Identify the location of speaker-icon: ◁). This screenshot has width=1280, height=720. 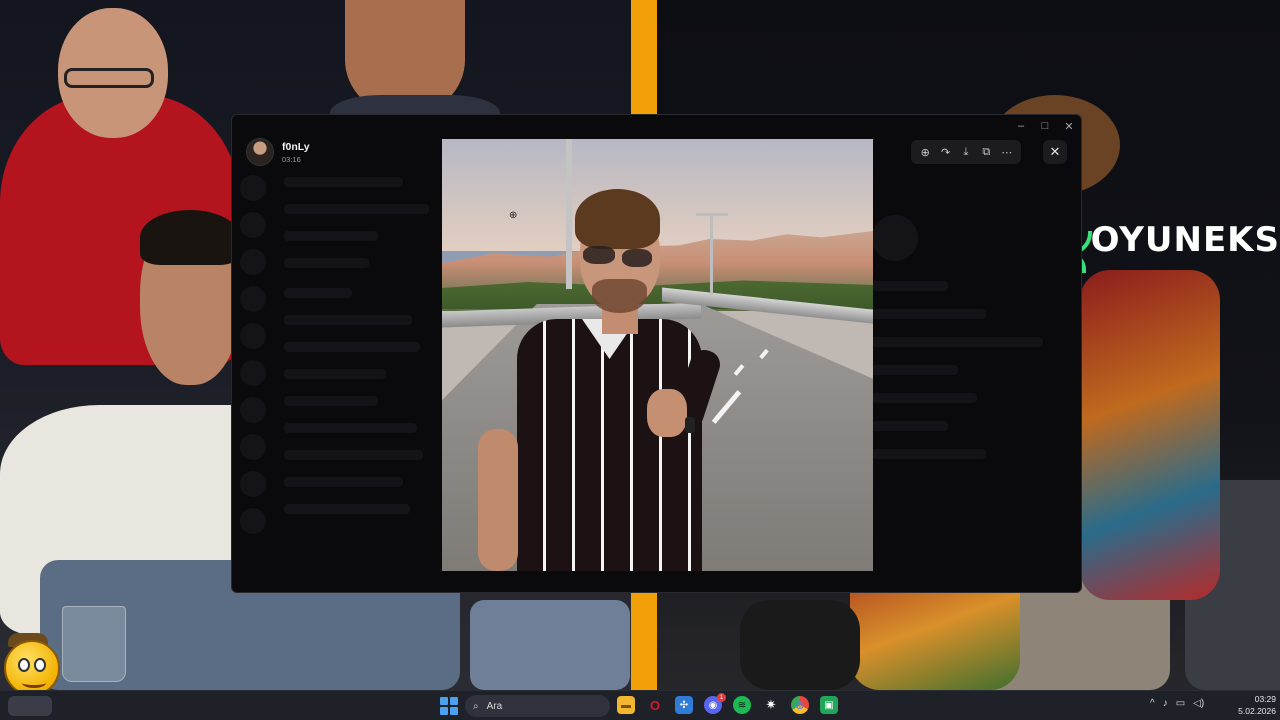
(1198, 703).